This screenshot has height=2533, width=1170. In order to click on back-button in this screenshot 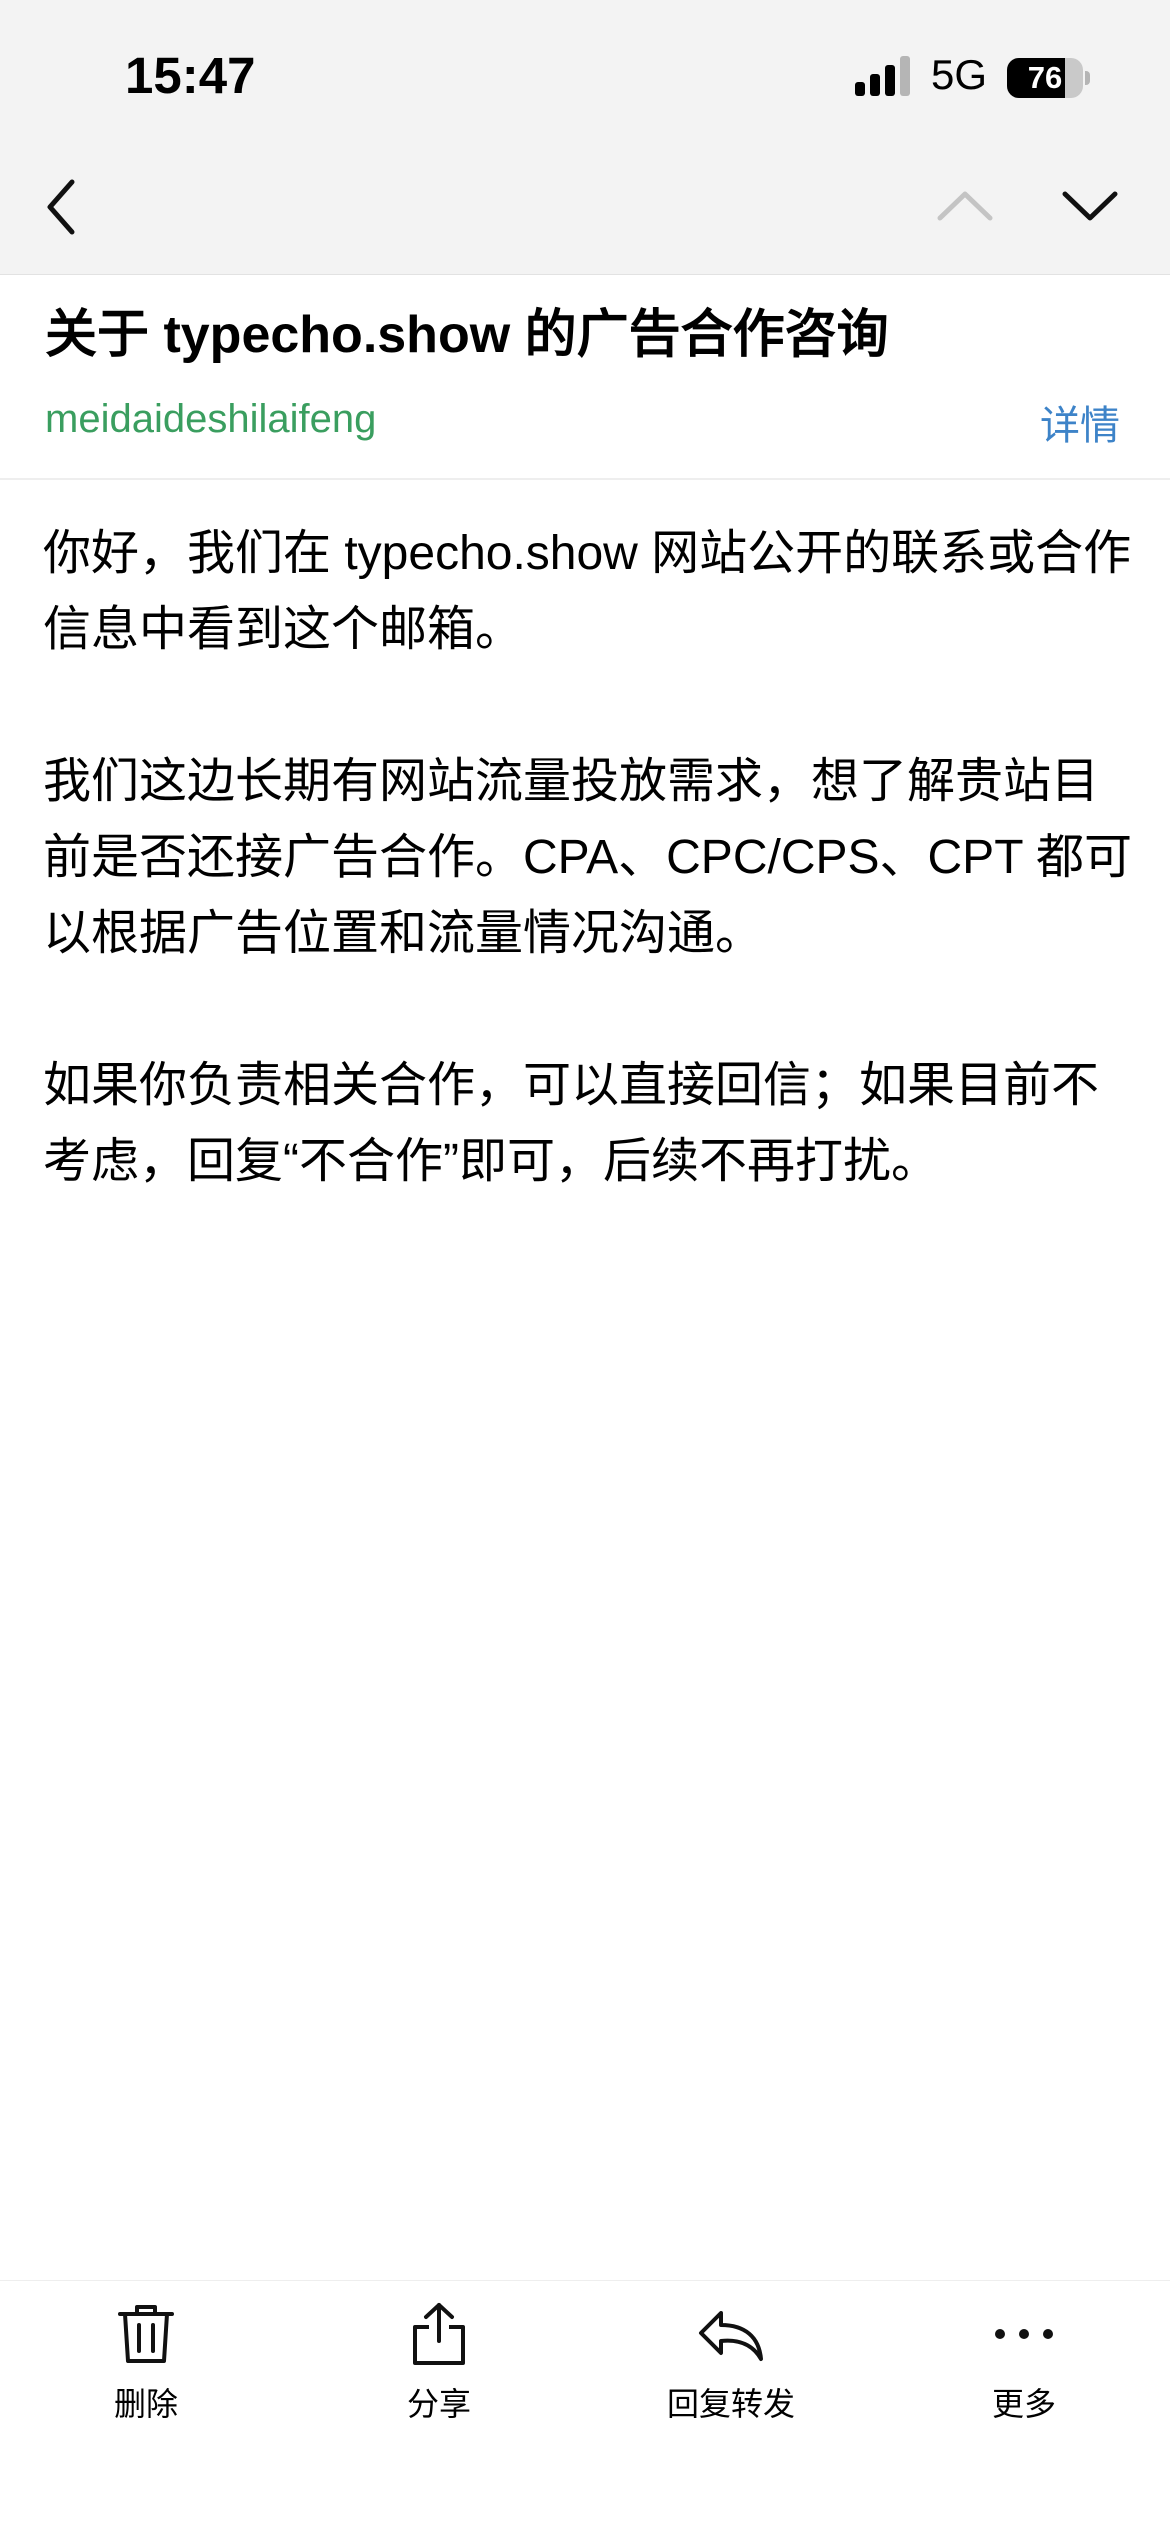, I will do `click(65, 207)`.